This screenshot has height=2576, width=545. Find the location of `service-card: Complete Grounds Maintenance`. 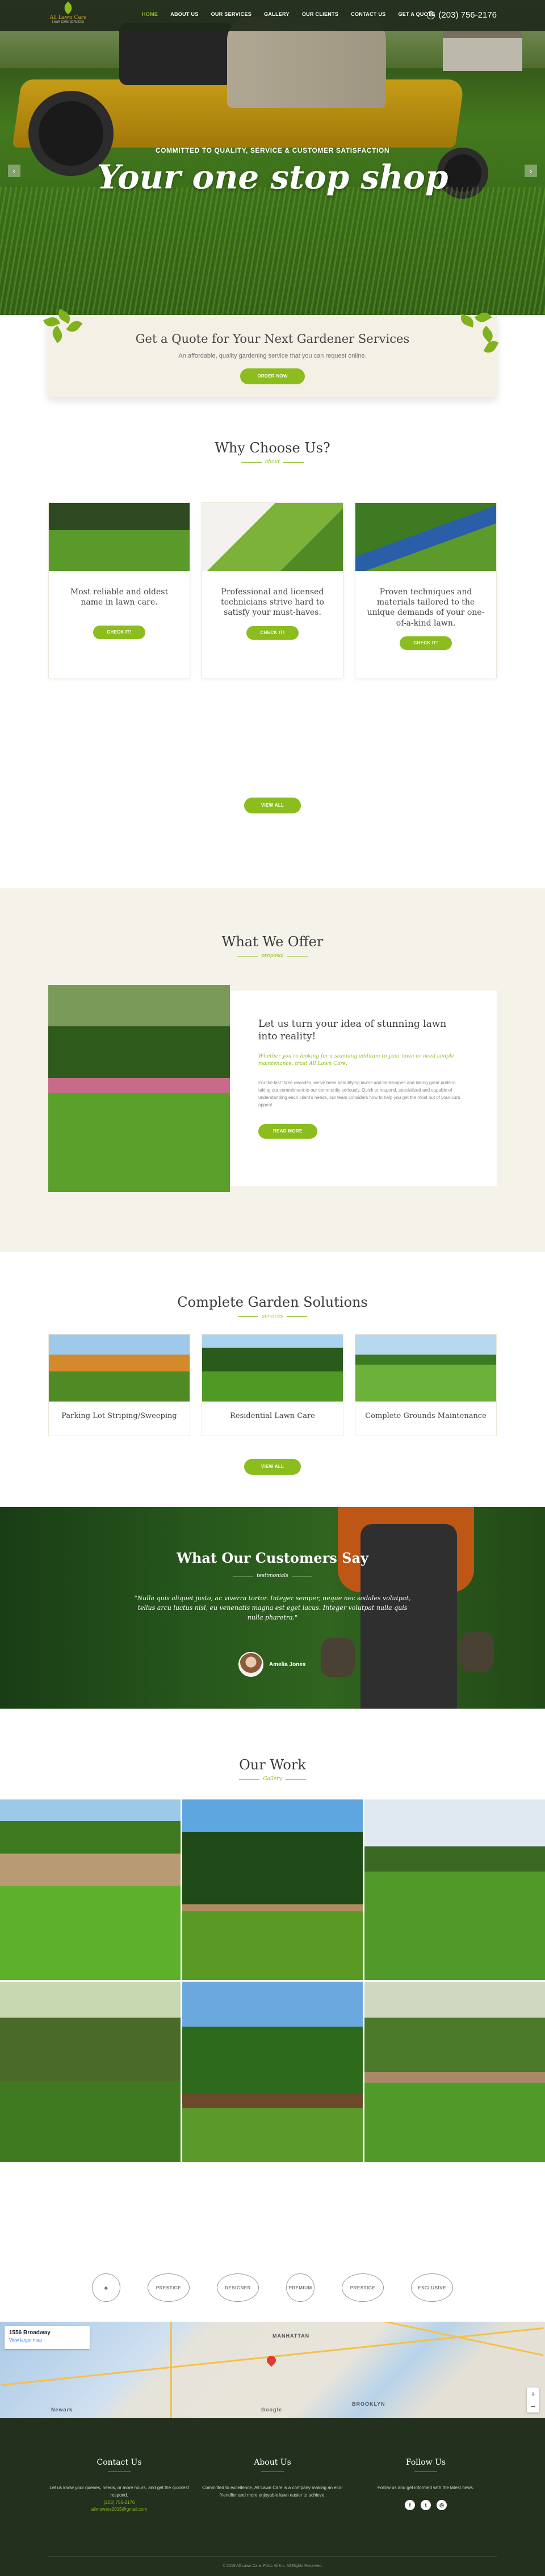

service-card: Complete Grounds Maintenance is located at coordinates (426, 1385).